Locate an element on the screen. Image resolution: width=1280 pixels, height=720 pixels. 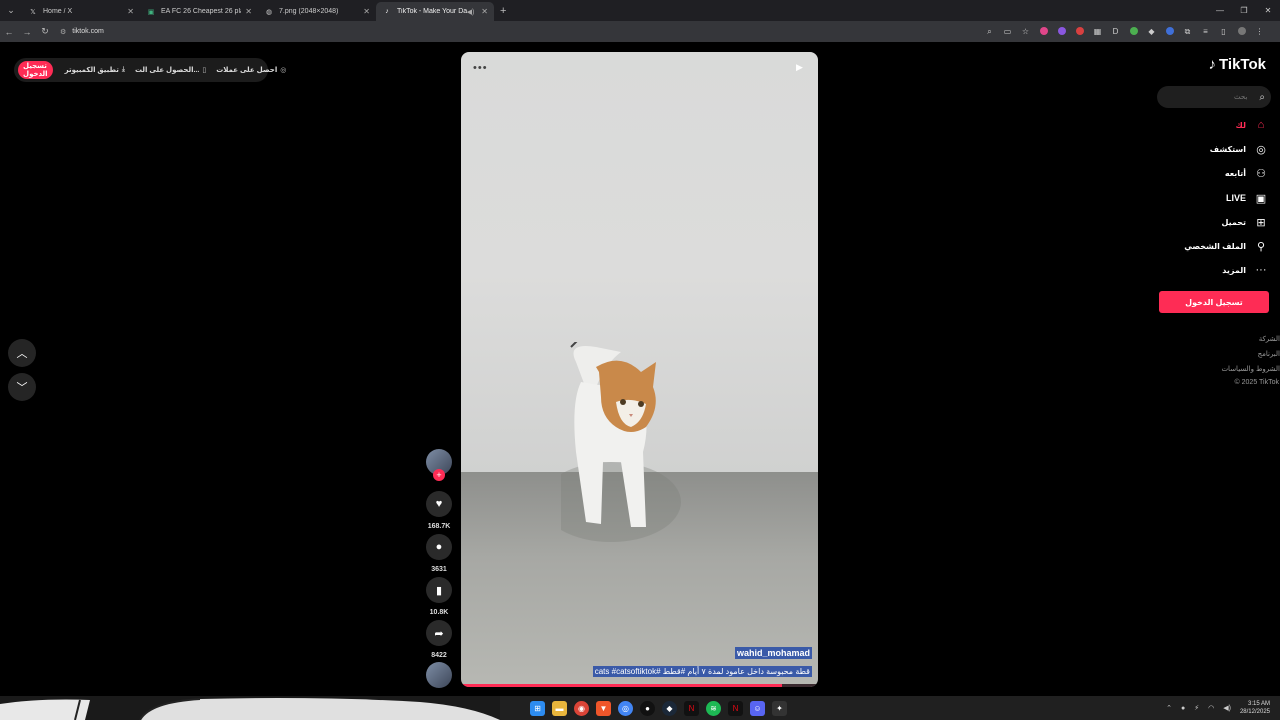
new-tab-button: + is located at coordinates (503, 11).